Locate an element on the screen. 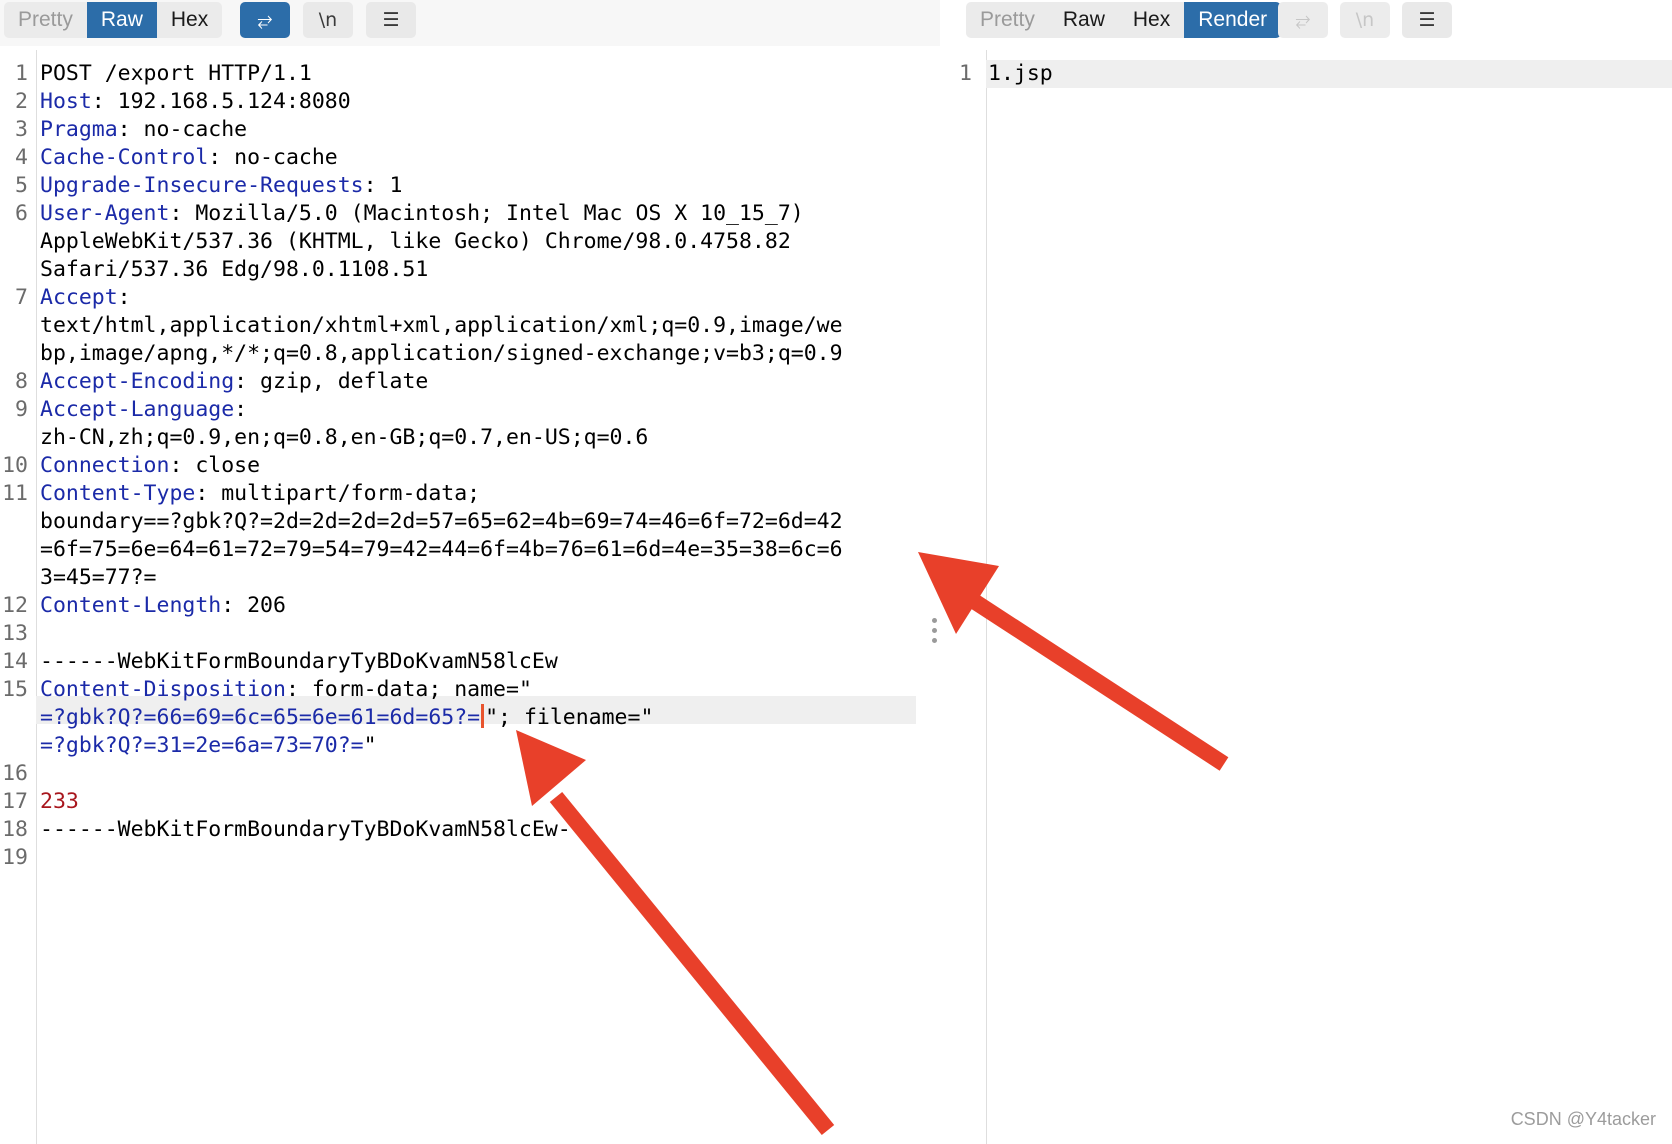 This screenshot has width=1672, height=1144. line-number: 9 is located at coordinates (21, 409).